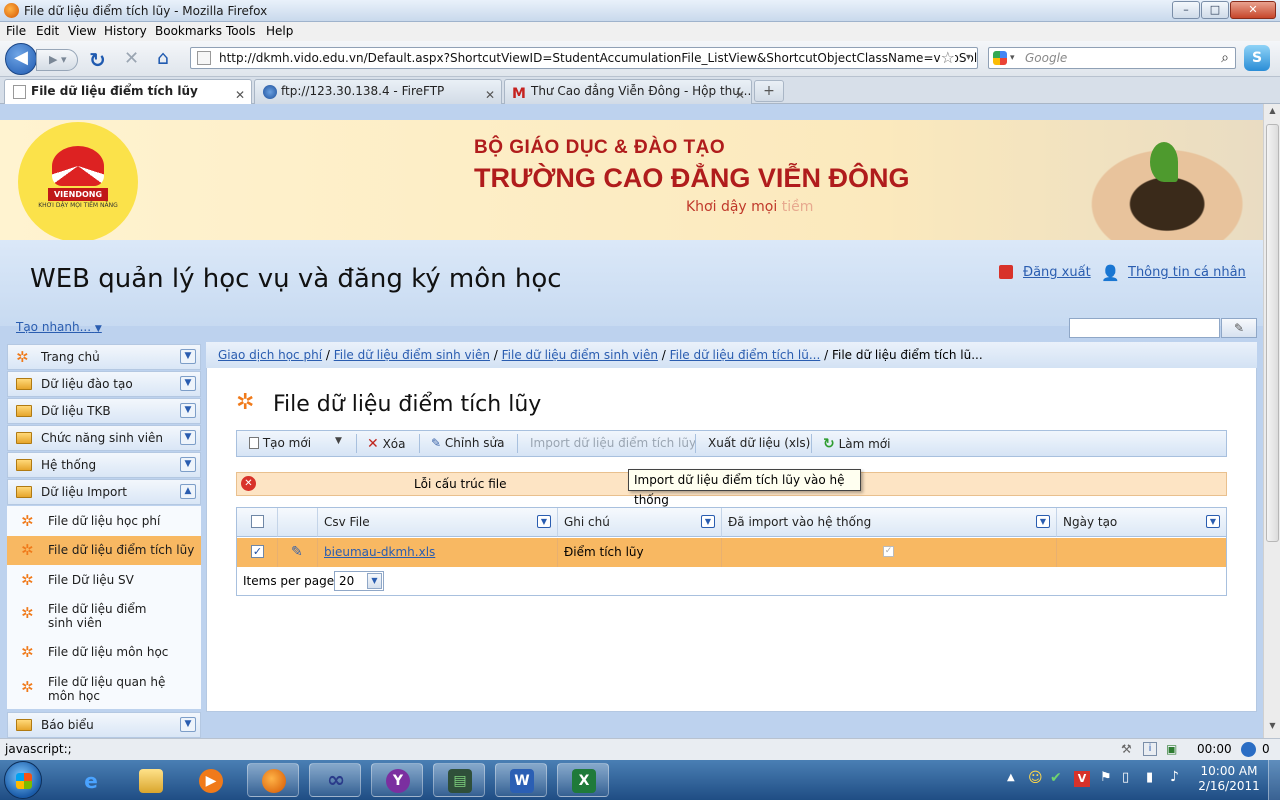 The width and height of the screenshot is (1280, 800). What do you see at coordinates (1174, 777) in the screenshot?
I see `tray-volume-icon: ♪` at bounding box center [1174, 777].